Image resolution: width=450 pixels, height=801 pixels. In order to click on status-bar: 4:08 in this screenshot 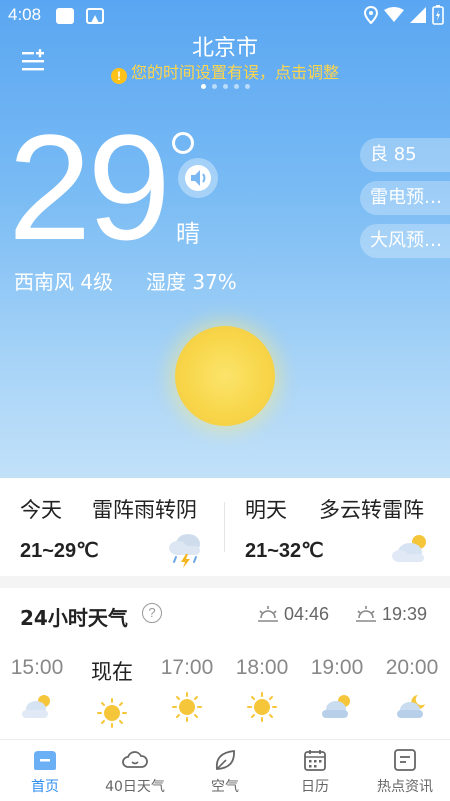, I will do `click(225, 16)`.